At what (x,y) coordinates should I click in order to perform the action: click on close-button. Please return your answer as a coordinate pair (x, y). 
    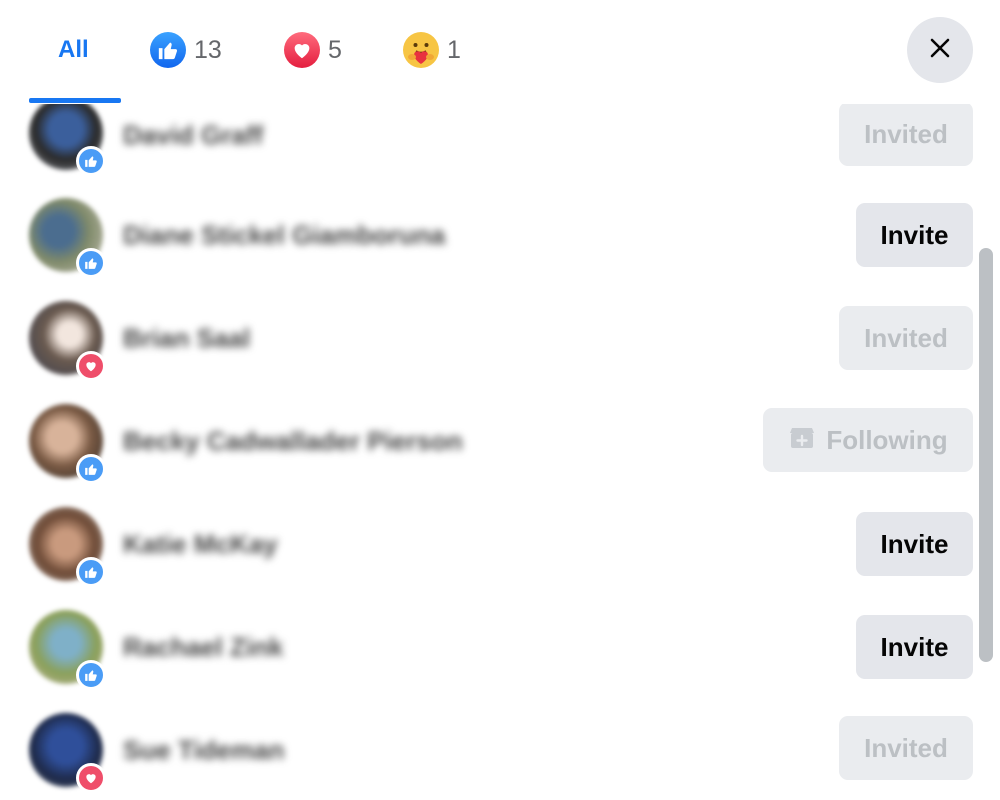
    Looking at the image, I should click on (940, 50).